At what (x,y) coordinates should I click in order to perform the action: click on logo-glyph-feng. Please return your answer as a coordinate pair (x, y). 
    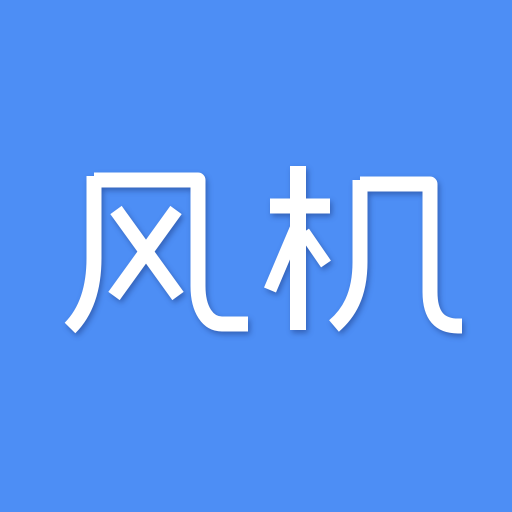
    Looking at the image, I should click on (156, 253).